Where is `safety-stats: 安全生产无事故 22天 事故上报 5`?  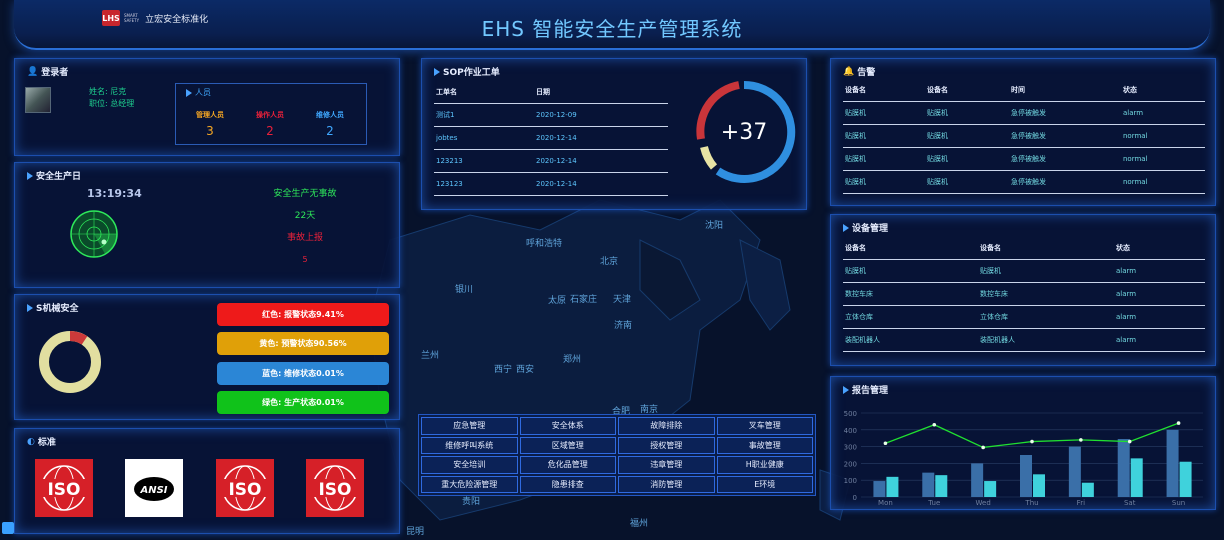 safety-stats: 安全生产无事故 22天 事故上报 5 is located at coordinates (305, 227).